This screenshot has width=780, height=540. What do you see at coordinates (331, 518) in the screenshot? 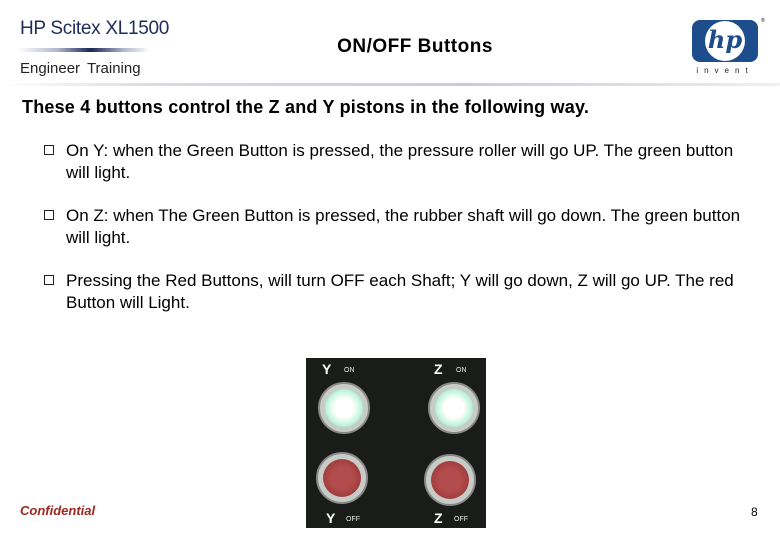
I see `y-off-axis-label: Y` at bounding box center [331, 518].